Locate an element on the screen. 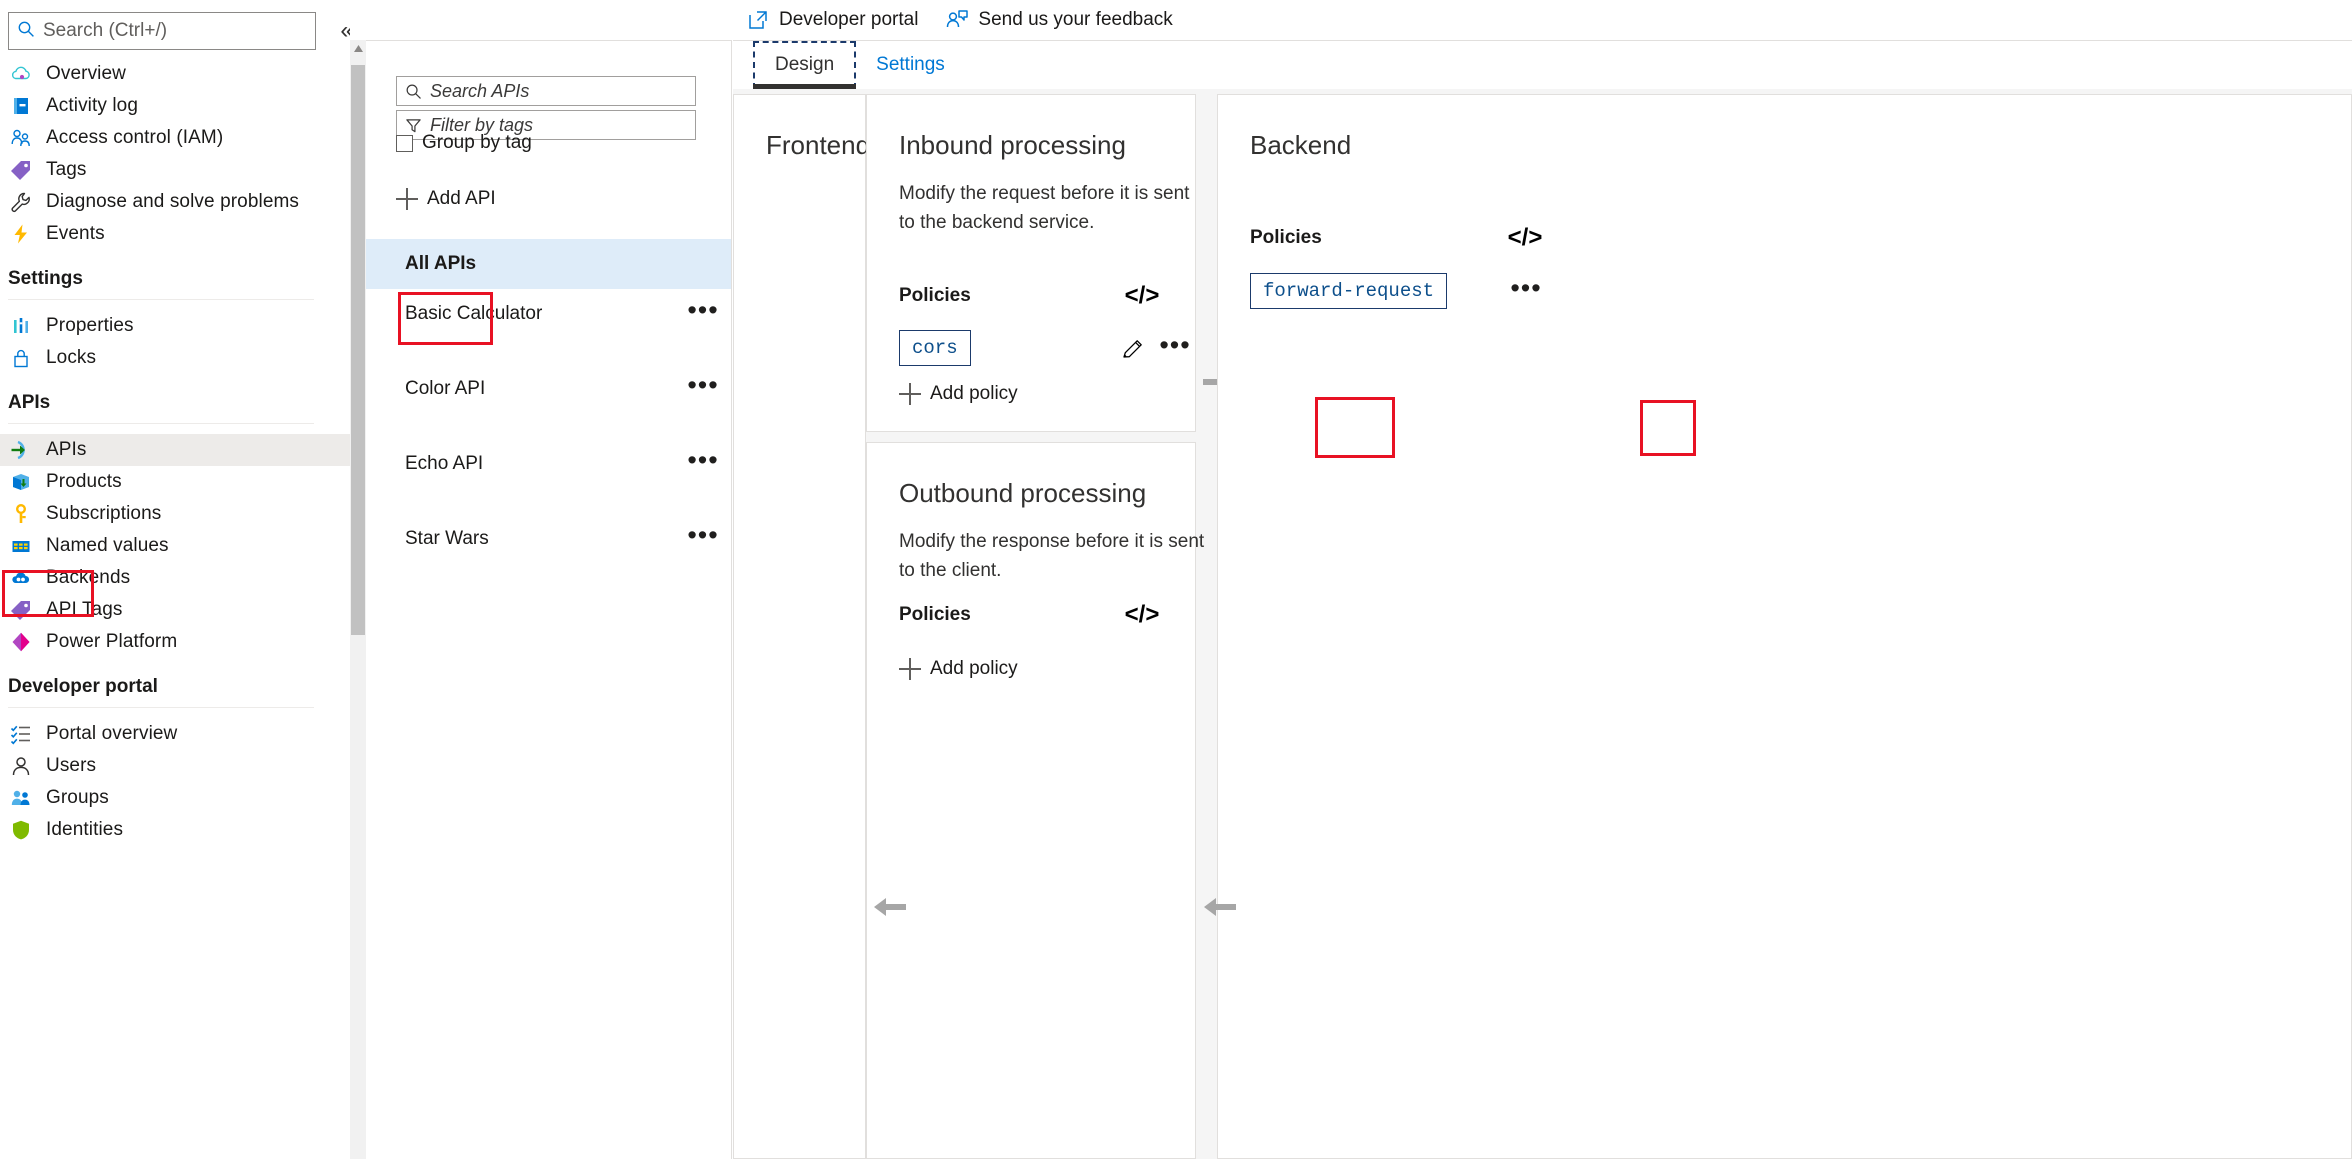 The width and height of the screenshot is (2352, 1159). sidebar-item-users: Users is located at coordinates (175, 766).